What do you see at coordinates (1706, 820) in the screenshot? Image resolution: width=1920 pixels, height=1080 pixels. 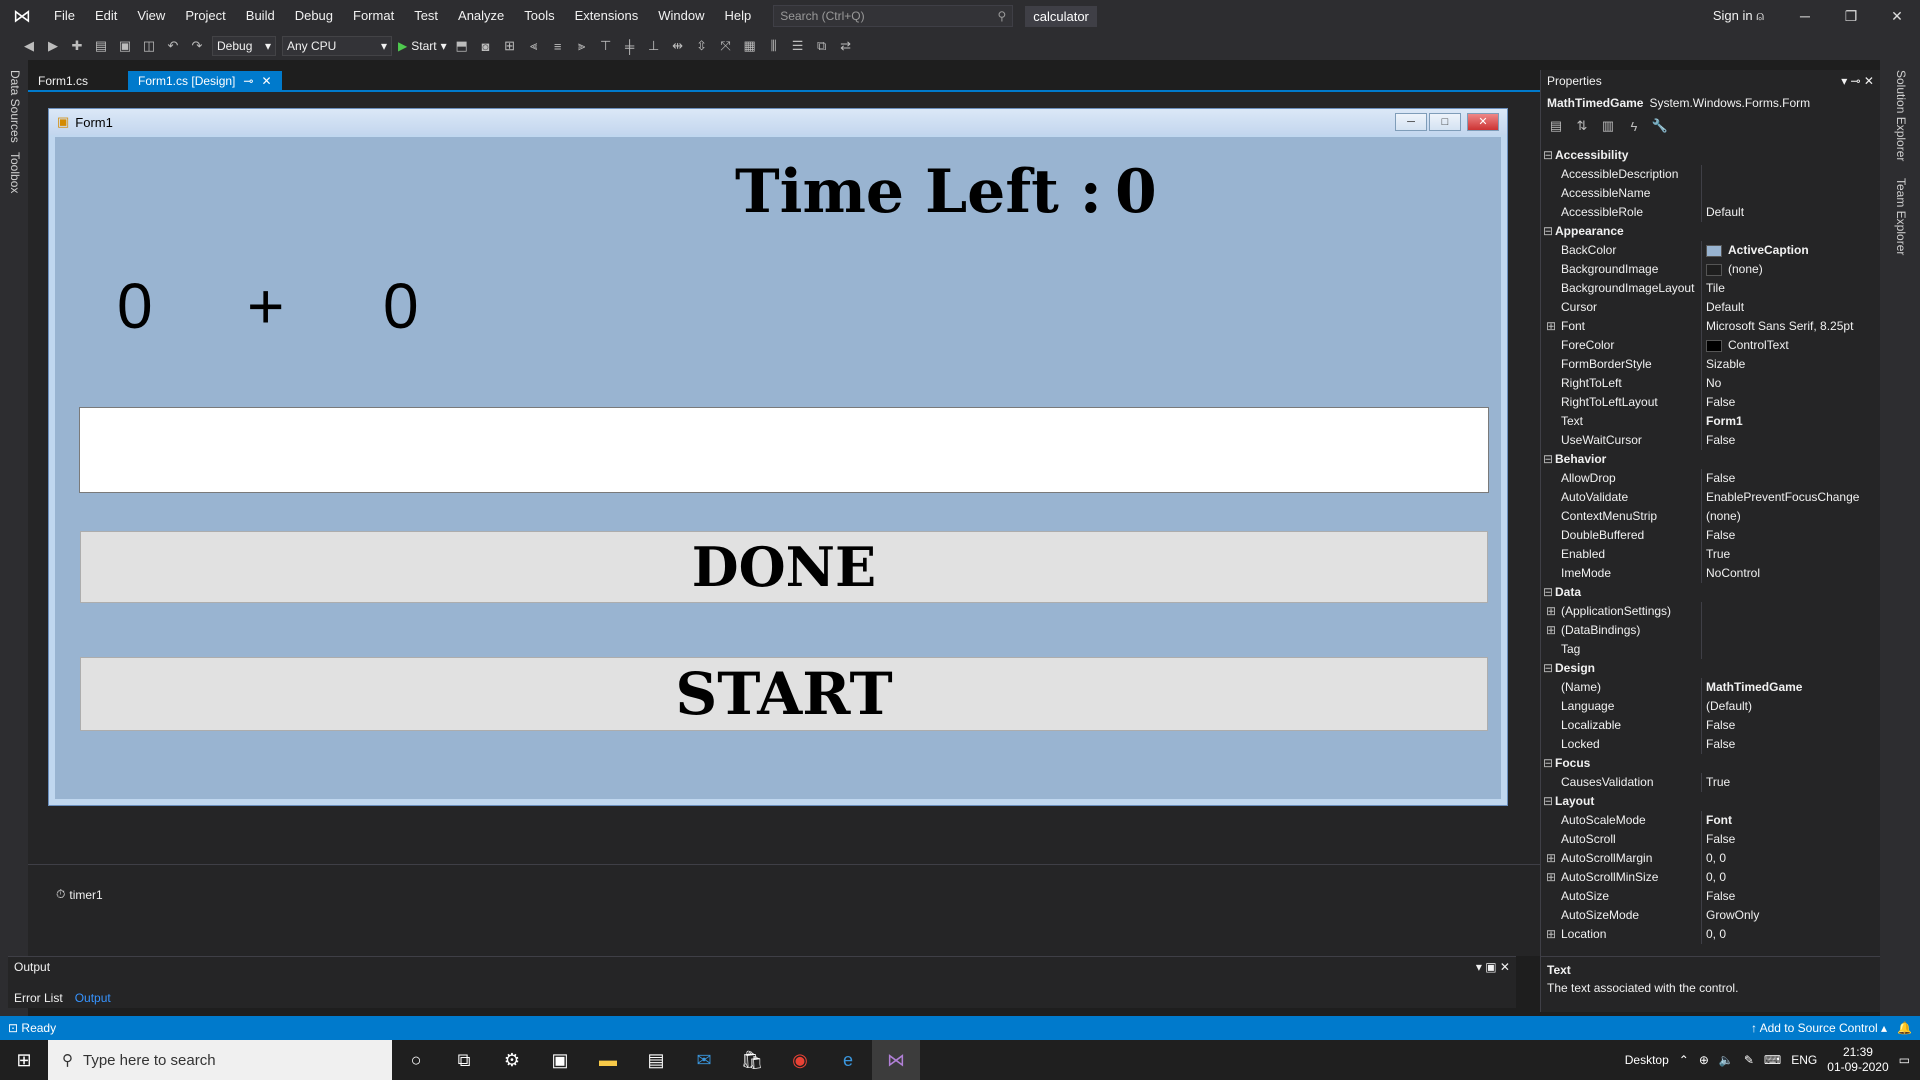 I see `property-row: AutoScaleMode Font` at bounding box center [1706, 820].